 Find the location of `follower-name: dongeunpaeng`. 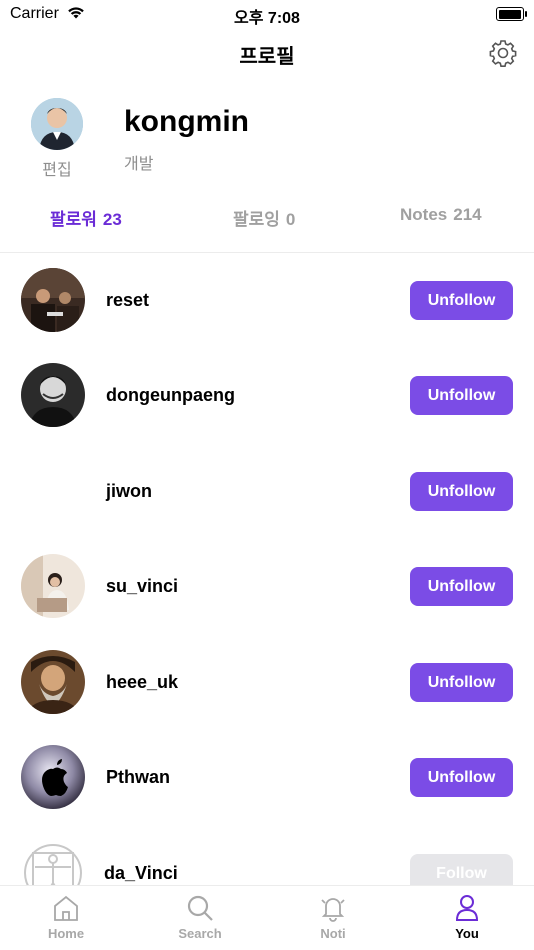

follower-name: dongeunpaeng is located at coordinates (170, 395).